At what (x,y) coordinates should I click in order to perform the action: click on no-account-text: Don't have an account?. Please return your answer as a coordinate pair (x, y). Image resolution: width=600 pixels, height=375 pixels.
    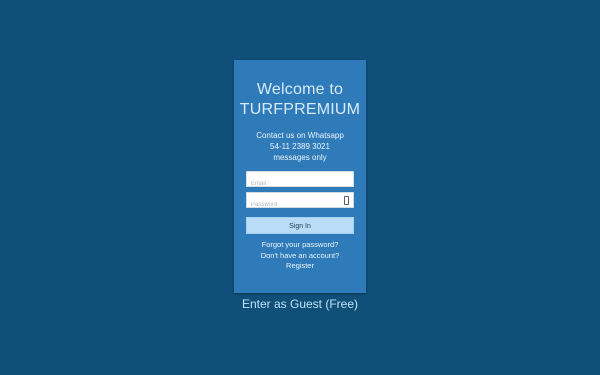
    Looking at the image, I should click on (300, 255).